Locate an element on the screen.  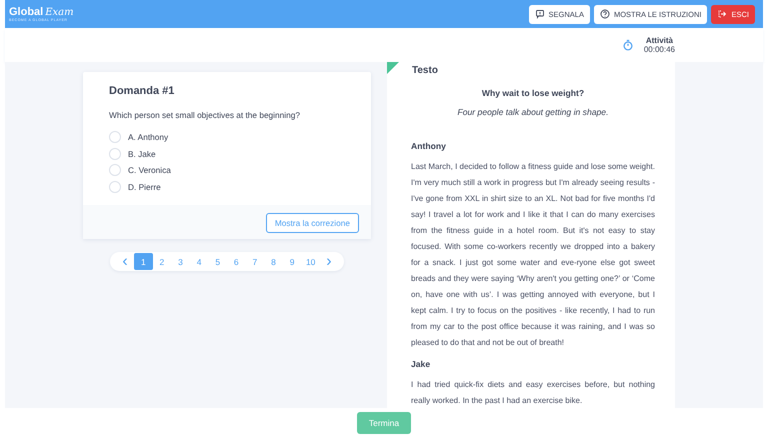
finish-button: Termina is located at coordinates (384, 423).